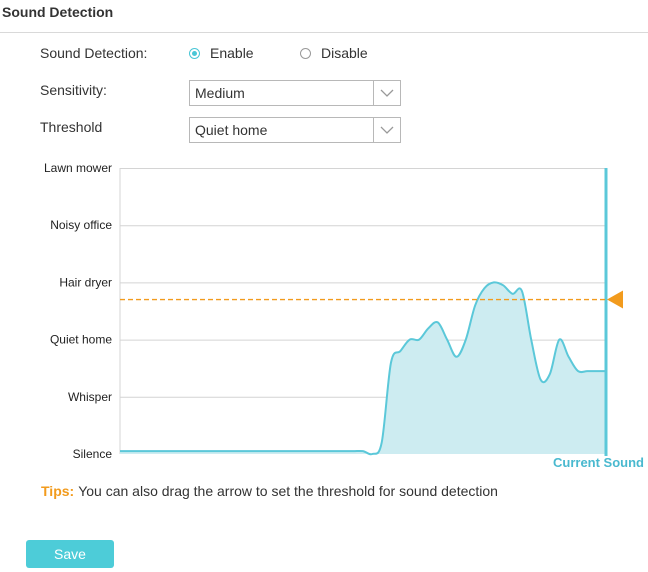 This screenshot has width=648, height=572. What do you see at coordinates (81, 340) in the screenshot?
I see `y-tick-label: Quiet home` at bounding box center [81, 340].